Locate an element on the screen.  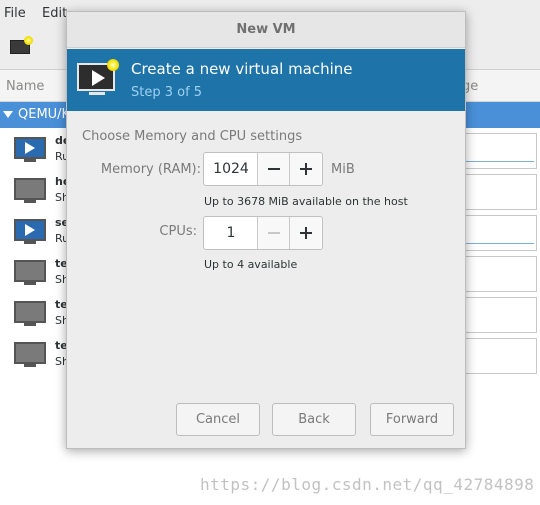
connection-label: QEMU/K is located at coordinates (44, 114).